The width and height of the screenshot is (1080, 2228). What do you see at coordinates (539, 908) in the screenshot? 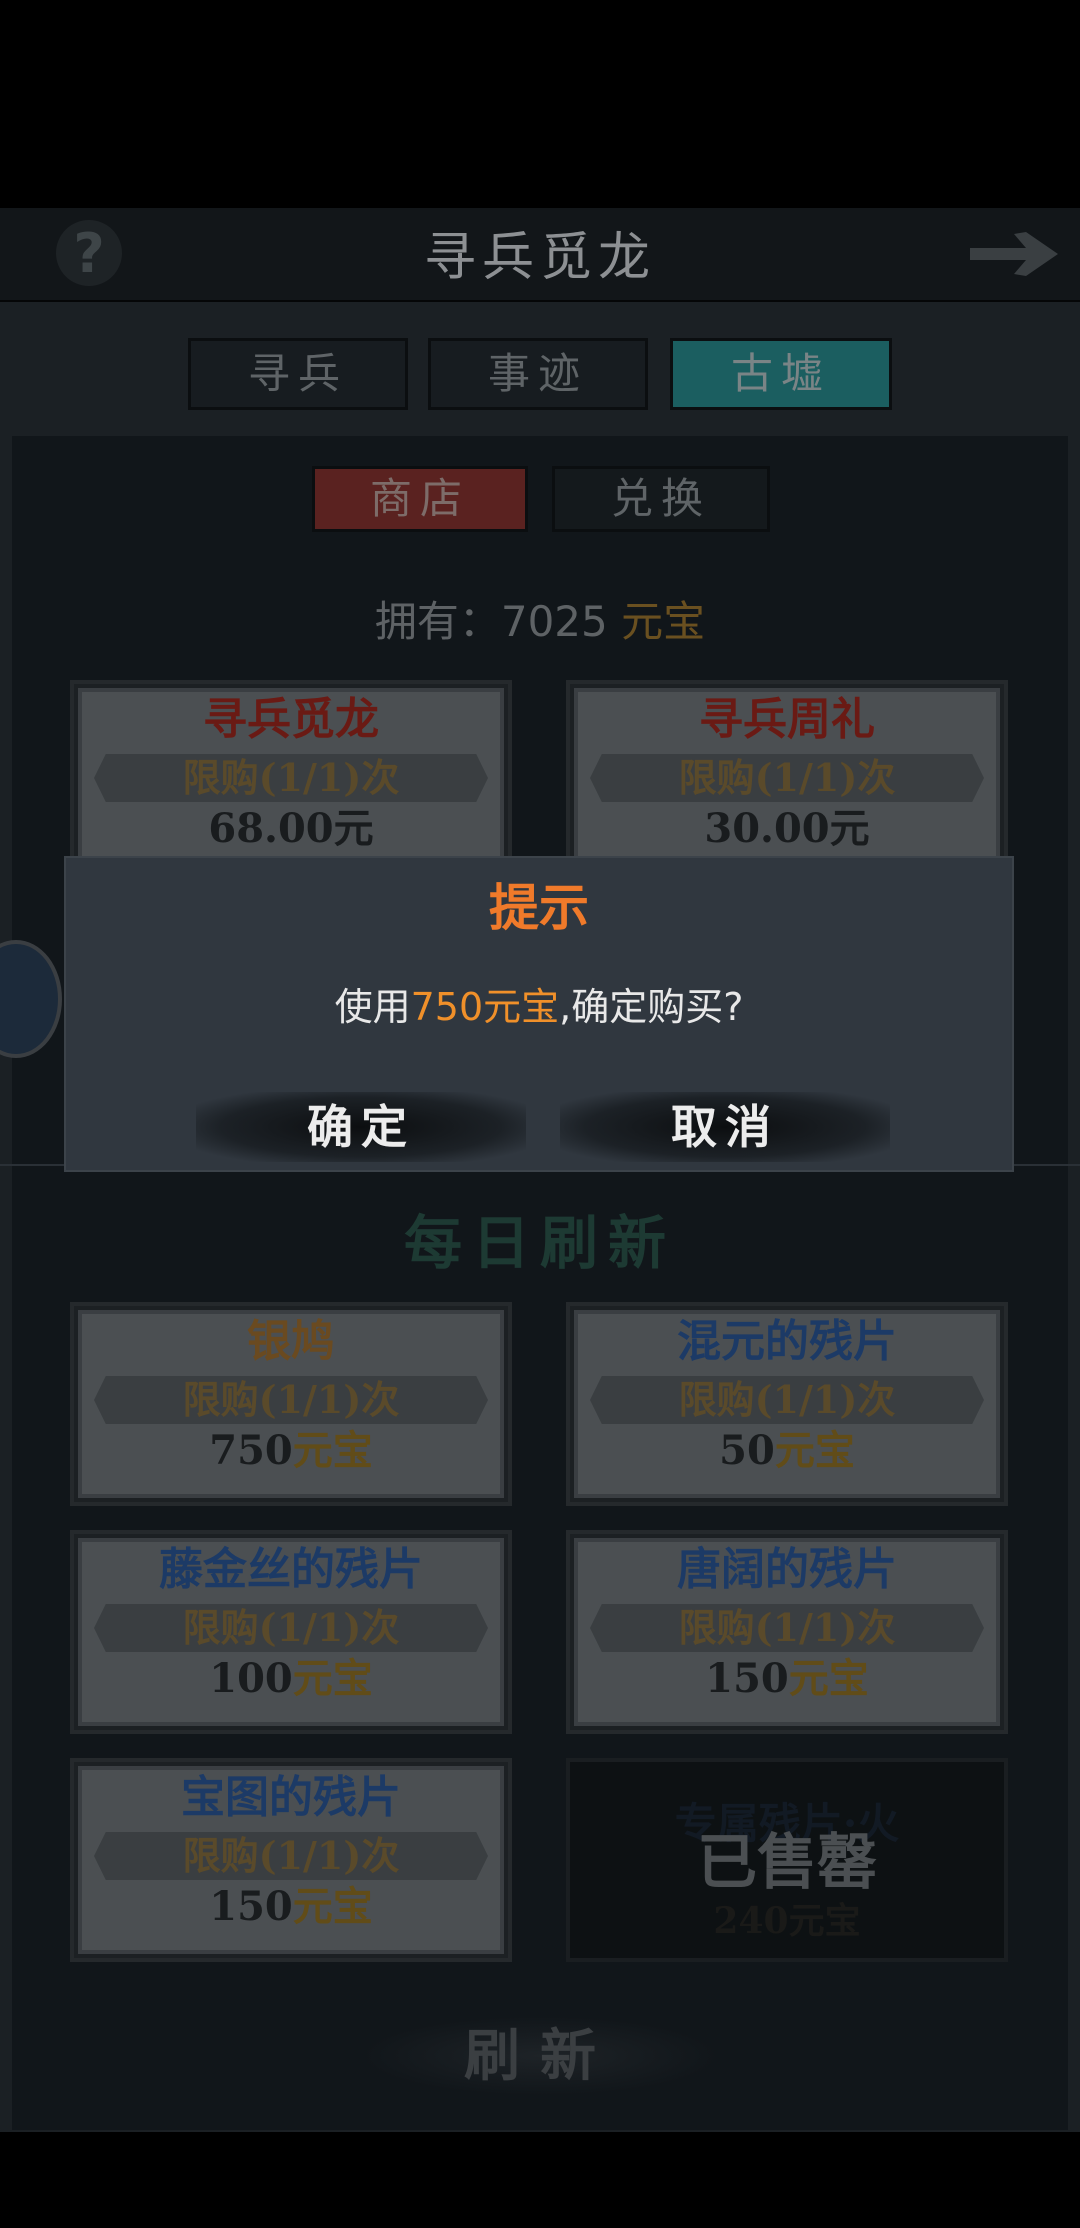
I see `dialog-title: 提示` at bounding box center [539, 908].